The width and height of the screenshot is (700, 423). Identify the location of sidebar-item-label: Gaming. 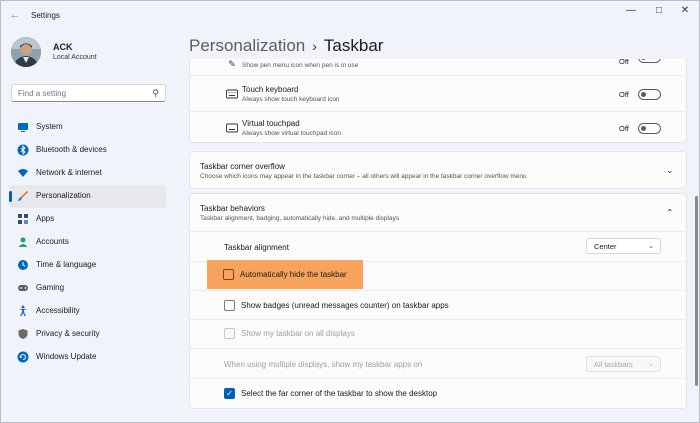
(50, 287).